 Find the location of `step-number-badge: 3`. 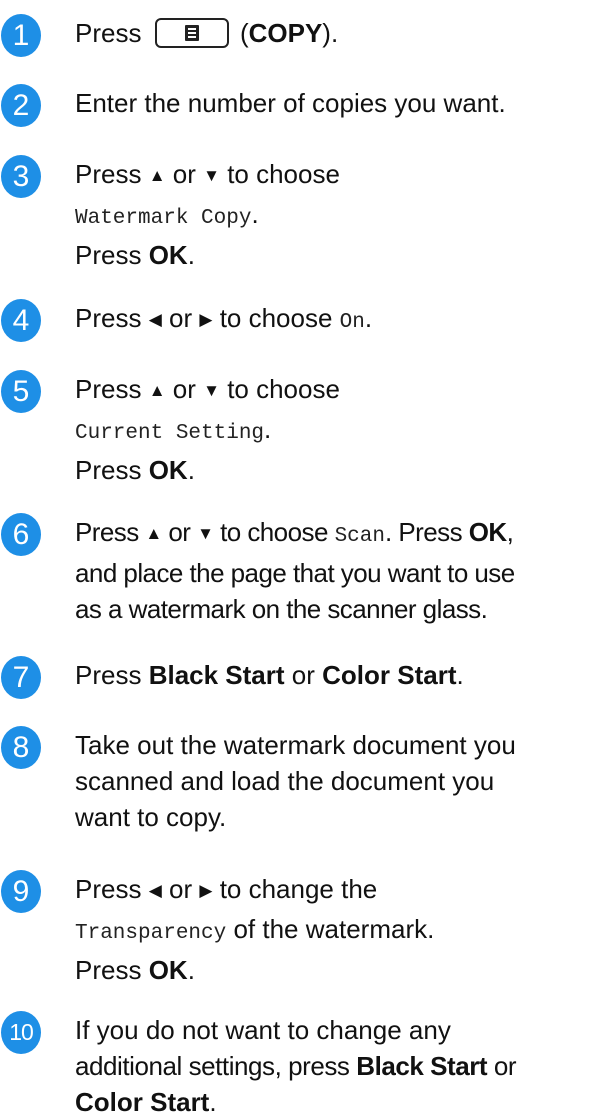

step-number-badge: 3 is located at coordinates (21, 176).